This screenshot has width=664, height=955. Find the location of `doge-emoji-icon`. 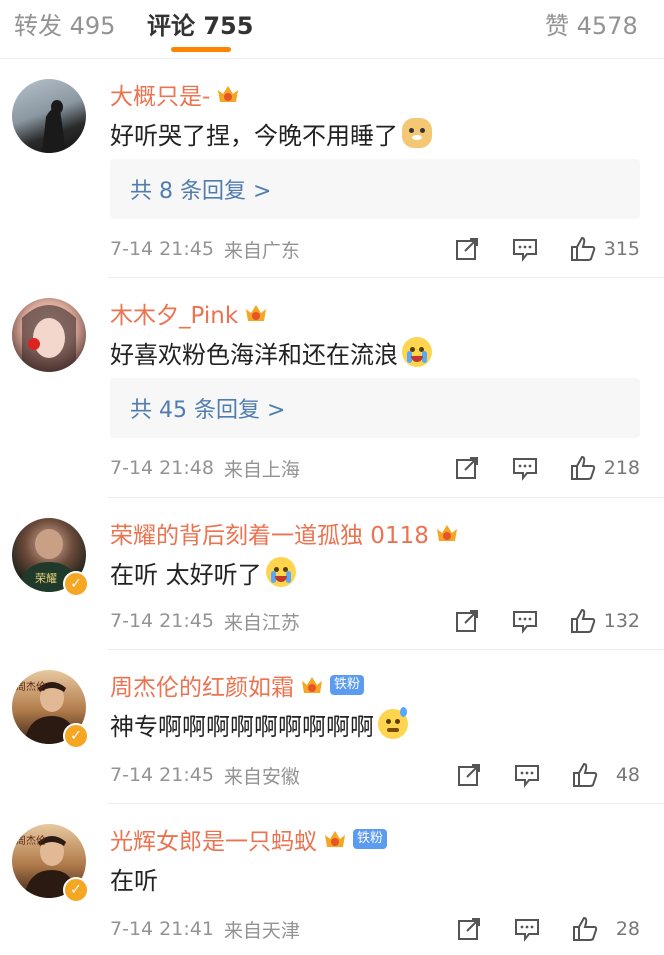

doge-emoji-icon is located at coordinates (417, 133).